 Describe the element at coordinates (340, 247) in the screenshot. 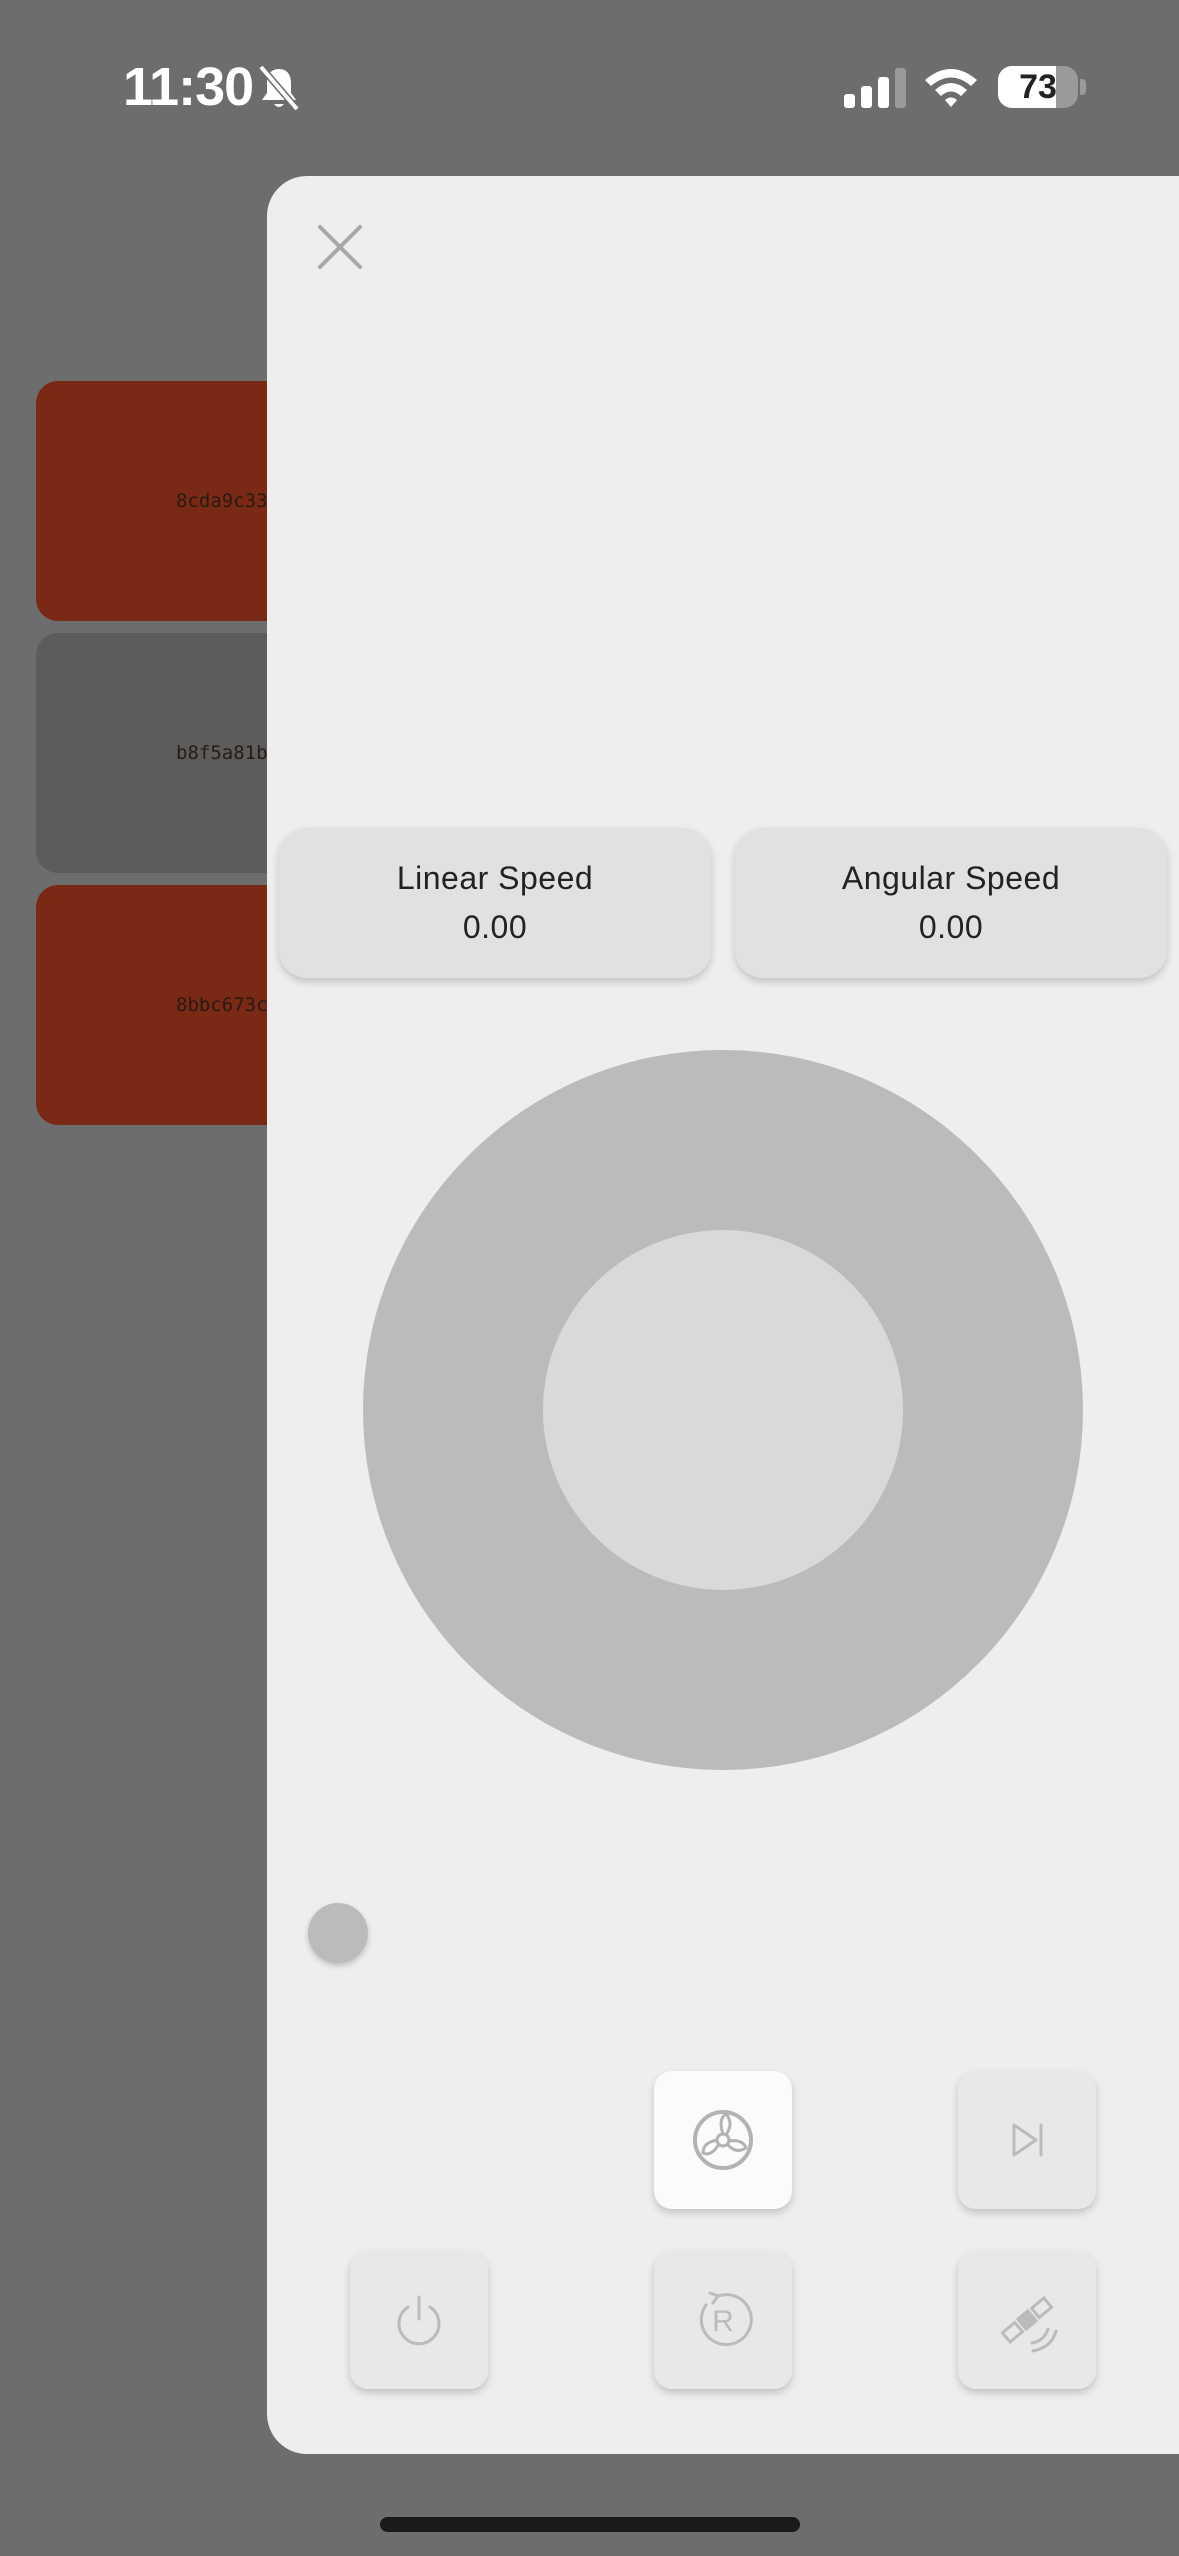

I see `close-icon` at that location.